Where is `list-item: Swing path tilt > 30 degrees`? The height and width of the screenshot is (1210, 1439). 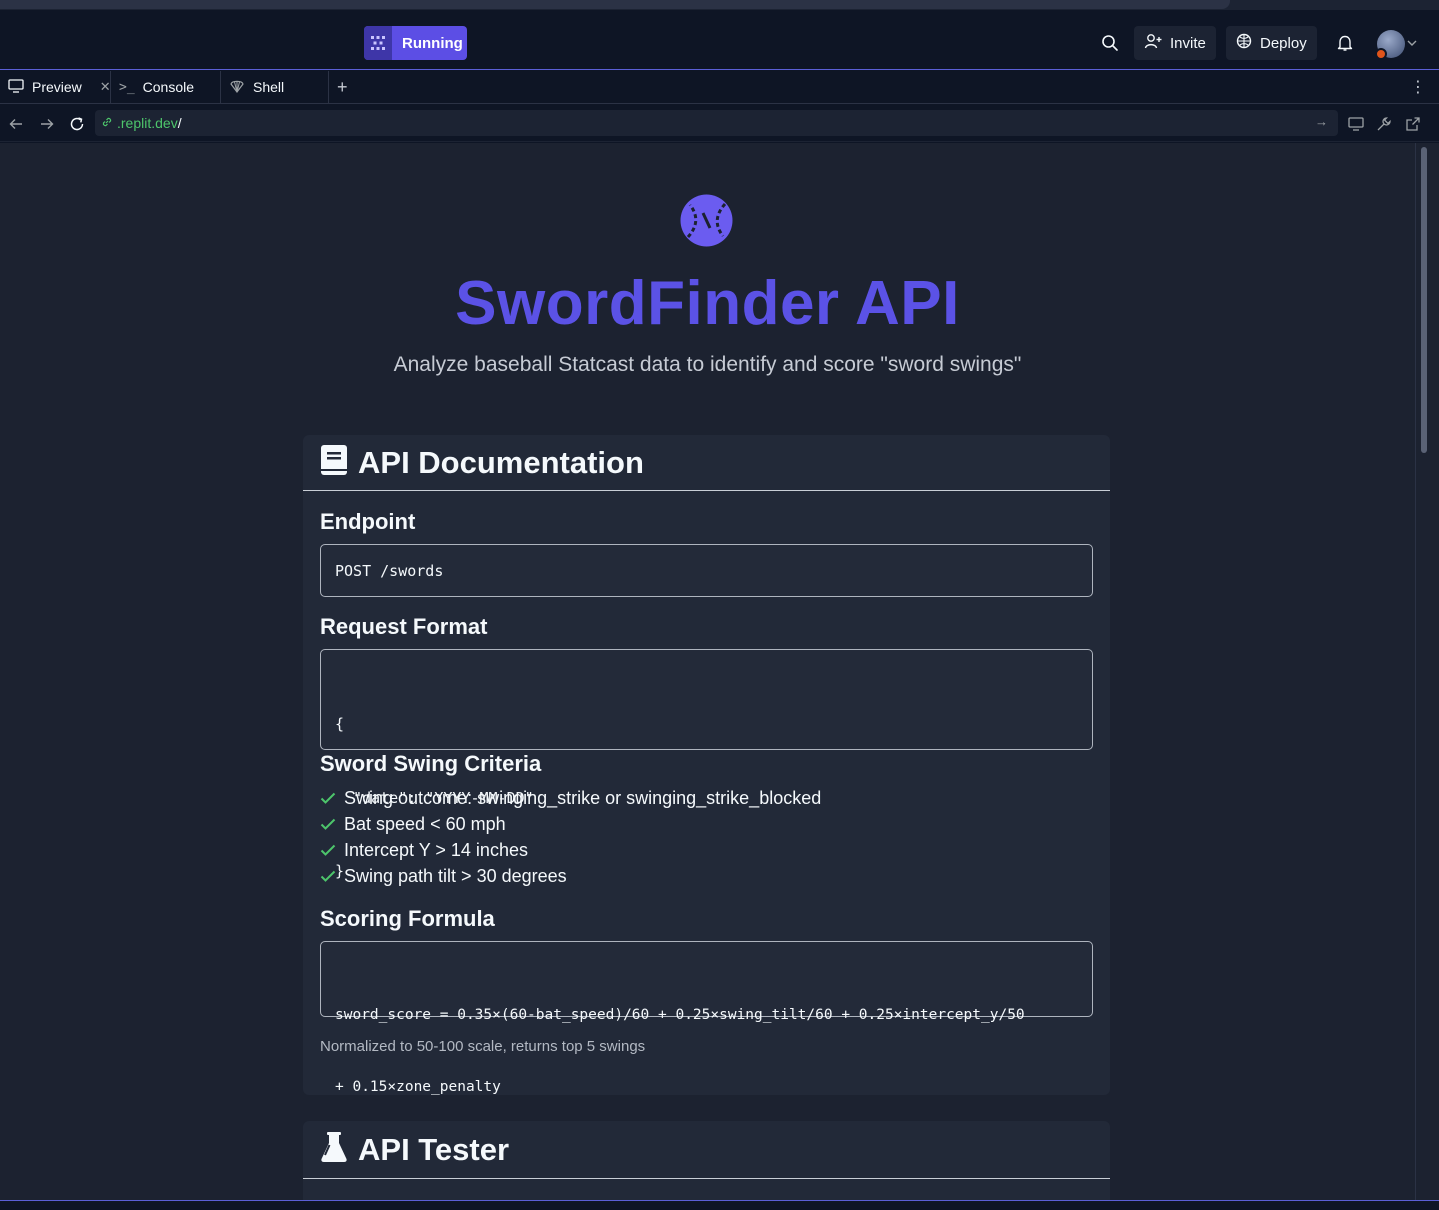 list-item: Swing path tilt > 30 degrees is located at coordinates (706, 876).